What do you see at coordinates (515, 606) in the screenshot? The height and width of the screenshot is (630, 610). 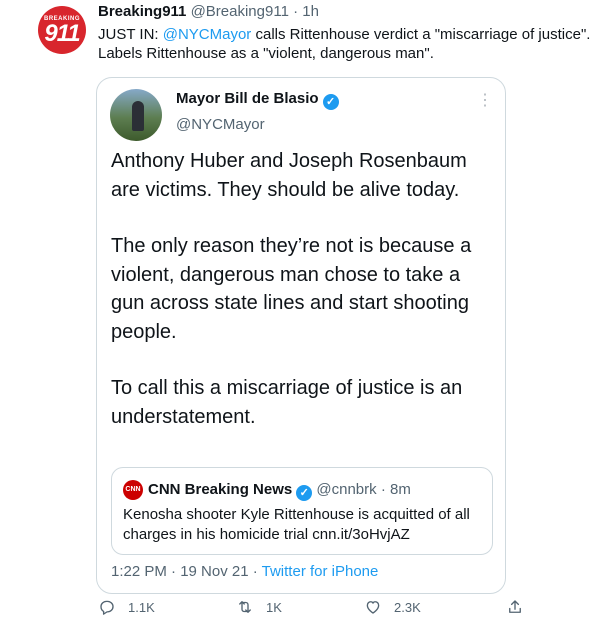 I see `share-icon` at bounding box center [515, 606].